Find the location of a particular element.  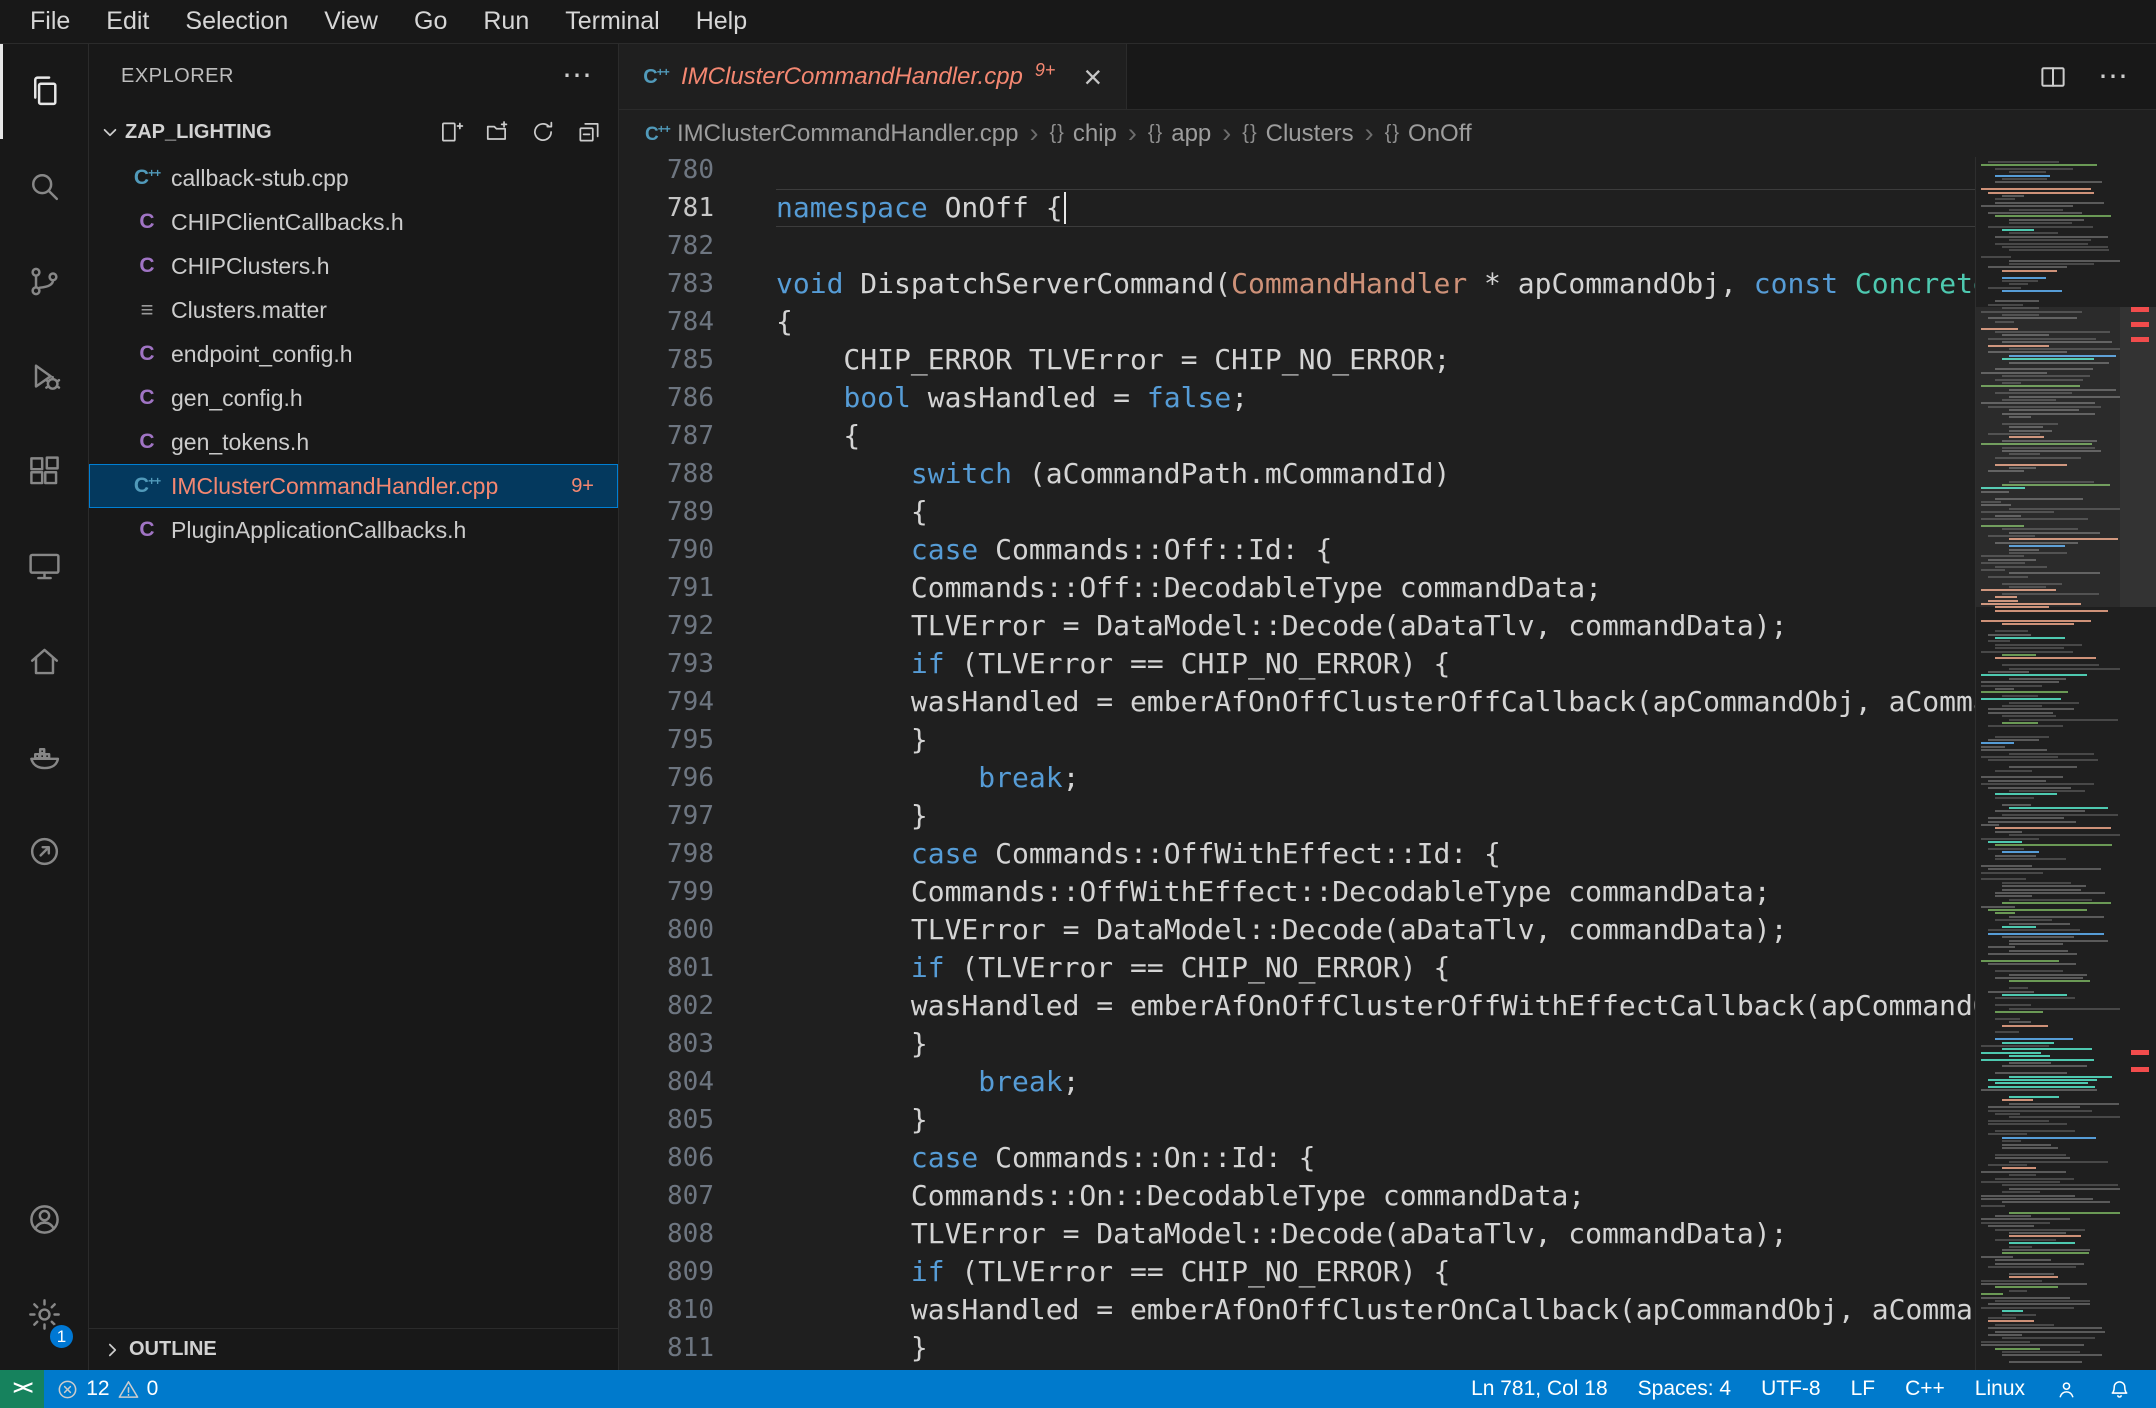

code-line-793: 793 if (TLVError == CHIP_NO_ERROR) { is located at coordinates (1297, 664).